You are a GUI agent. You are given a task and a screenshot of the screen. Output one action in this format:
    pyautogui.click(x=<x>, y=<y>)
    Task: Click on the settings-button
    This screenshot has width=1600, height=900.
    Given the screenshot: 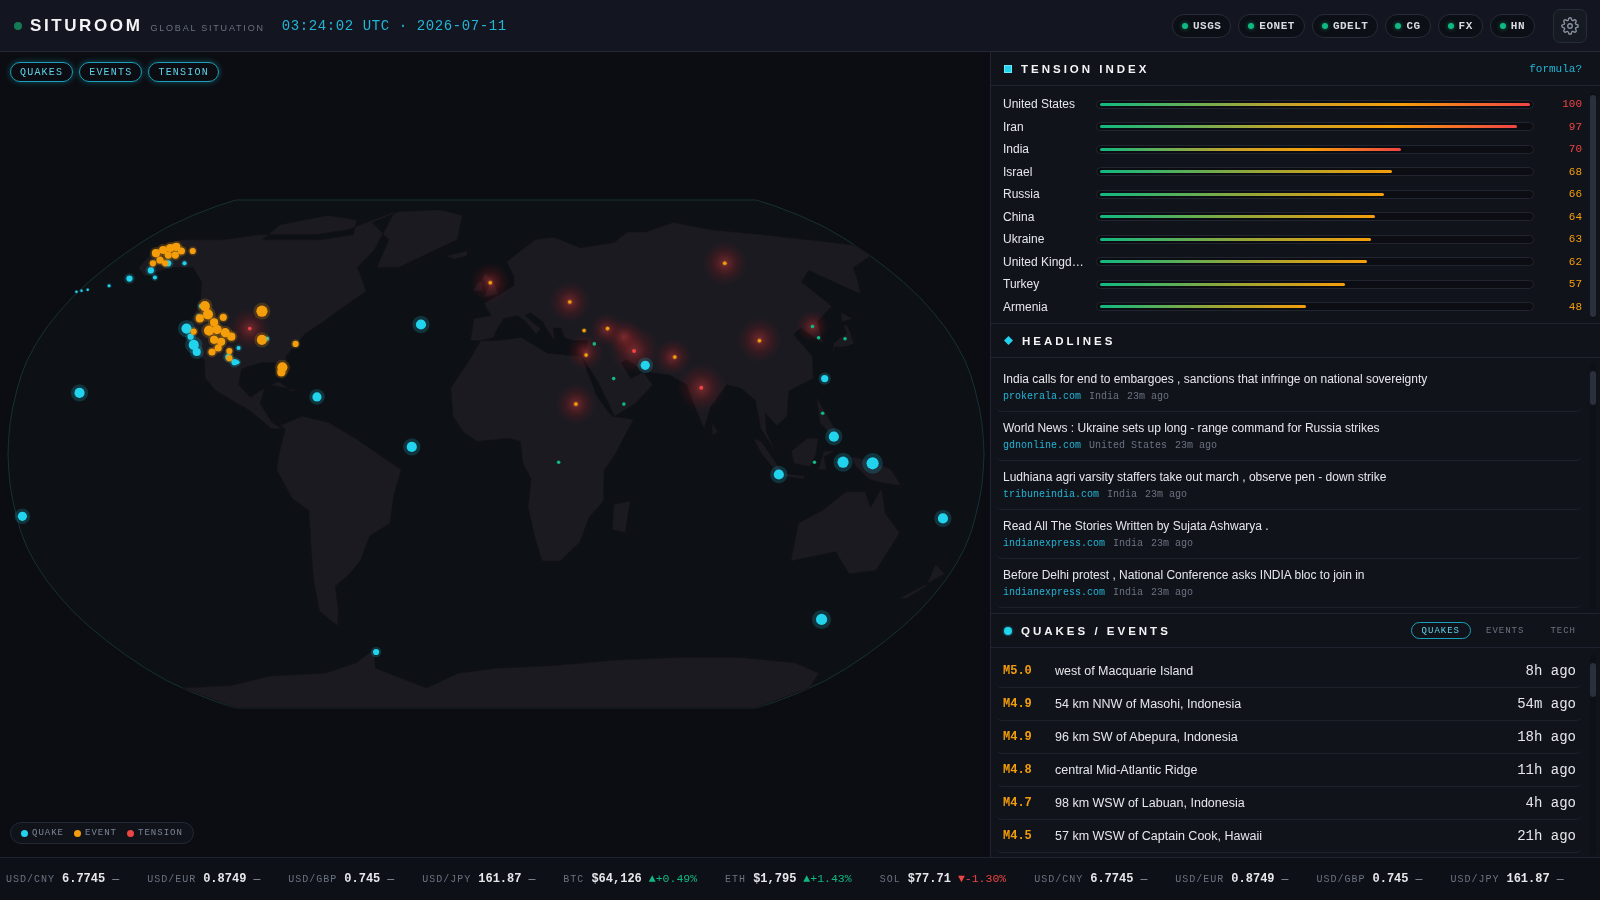 What is the action you would take?
    pyautogui.click(x=1570, y=25)
    